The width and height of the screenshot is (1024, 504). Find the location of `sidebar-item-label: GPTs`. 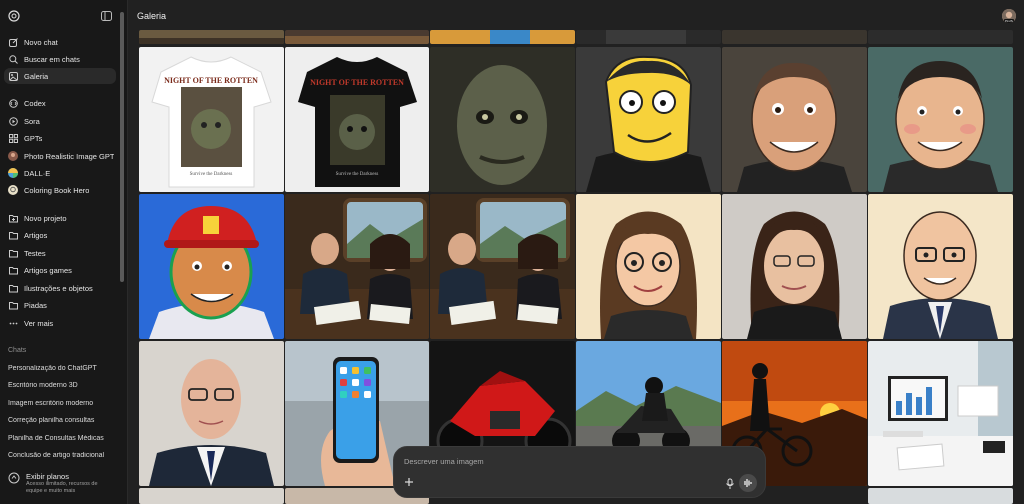

sidebar-item-label: GPTs is located at coordinates (33, 138).